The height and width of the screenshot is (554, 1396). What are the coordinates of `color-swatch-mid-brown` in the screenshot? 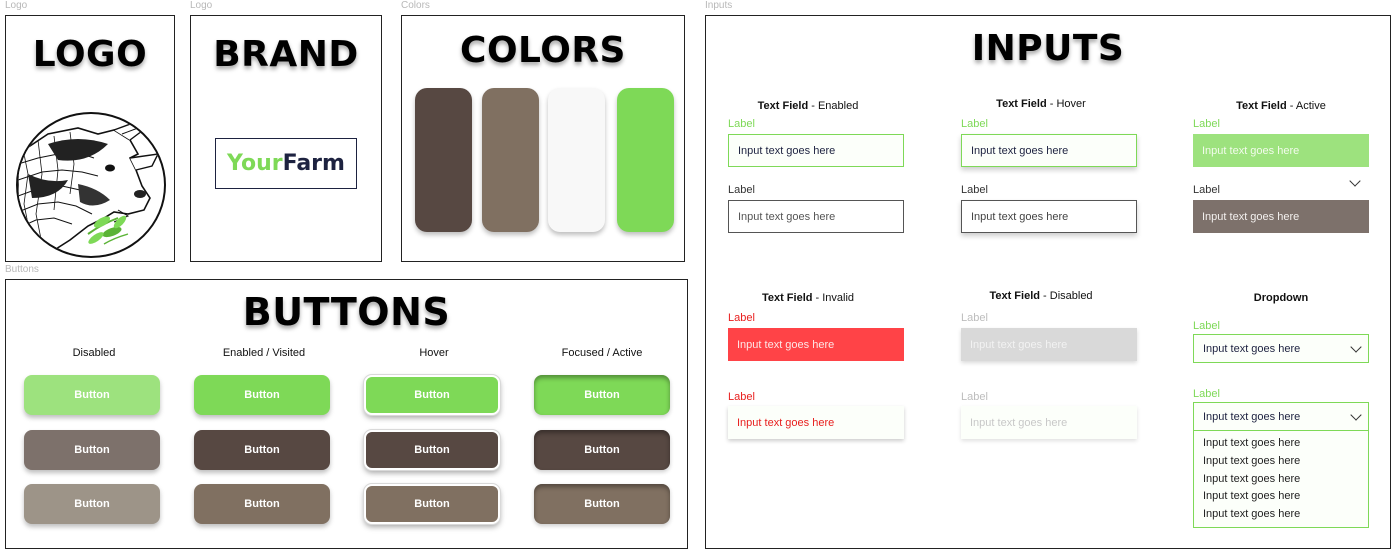 It's located at (510, 160).